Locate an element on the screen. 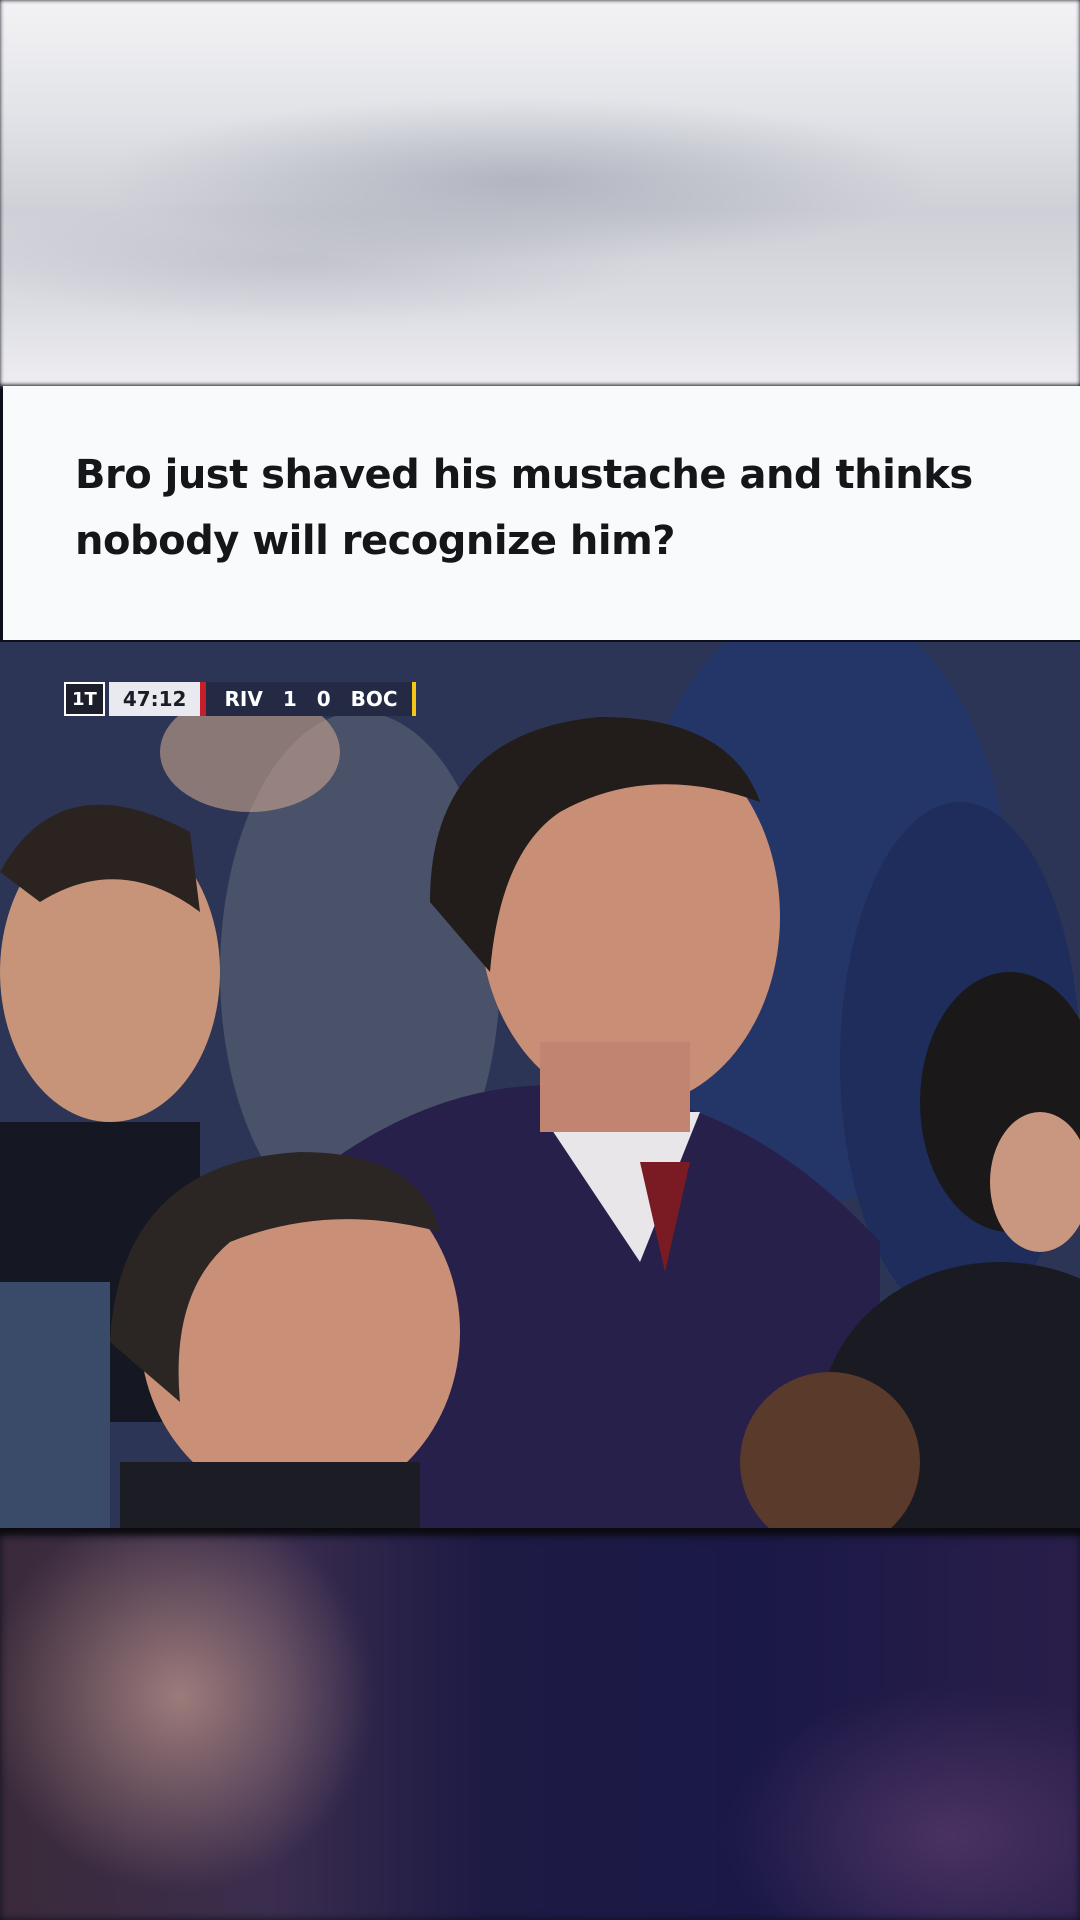 The width and height of the screenshot is (1080, 1920). scoreboard-home-team: RIV is located at coordinates (243, 699).